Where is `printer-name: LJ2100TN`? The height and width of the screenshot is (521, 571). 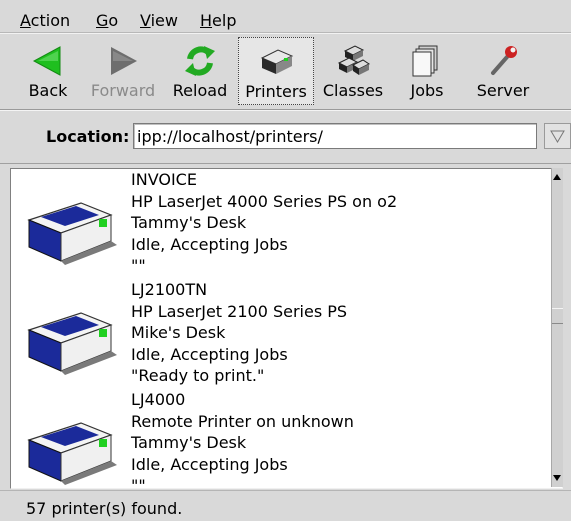
printer-name: LJ2100TN is located at coordinates (169, 289).